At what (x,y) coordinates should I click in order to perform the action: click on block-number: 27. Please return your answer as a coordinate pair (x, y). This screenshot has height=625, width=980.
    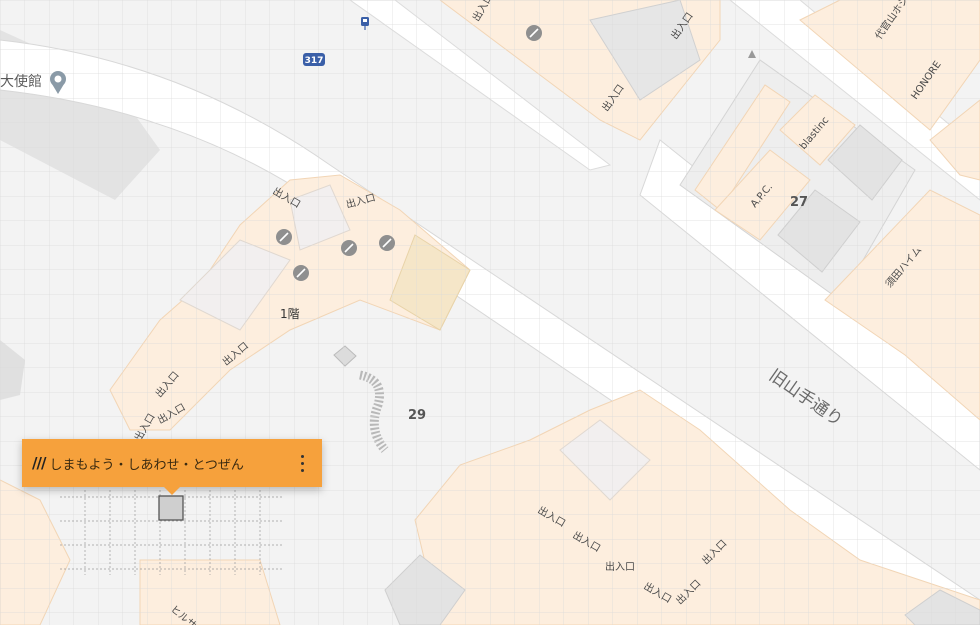
    Looking at the image, I should click on (799, 202).